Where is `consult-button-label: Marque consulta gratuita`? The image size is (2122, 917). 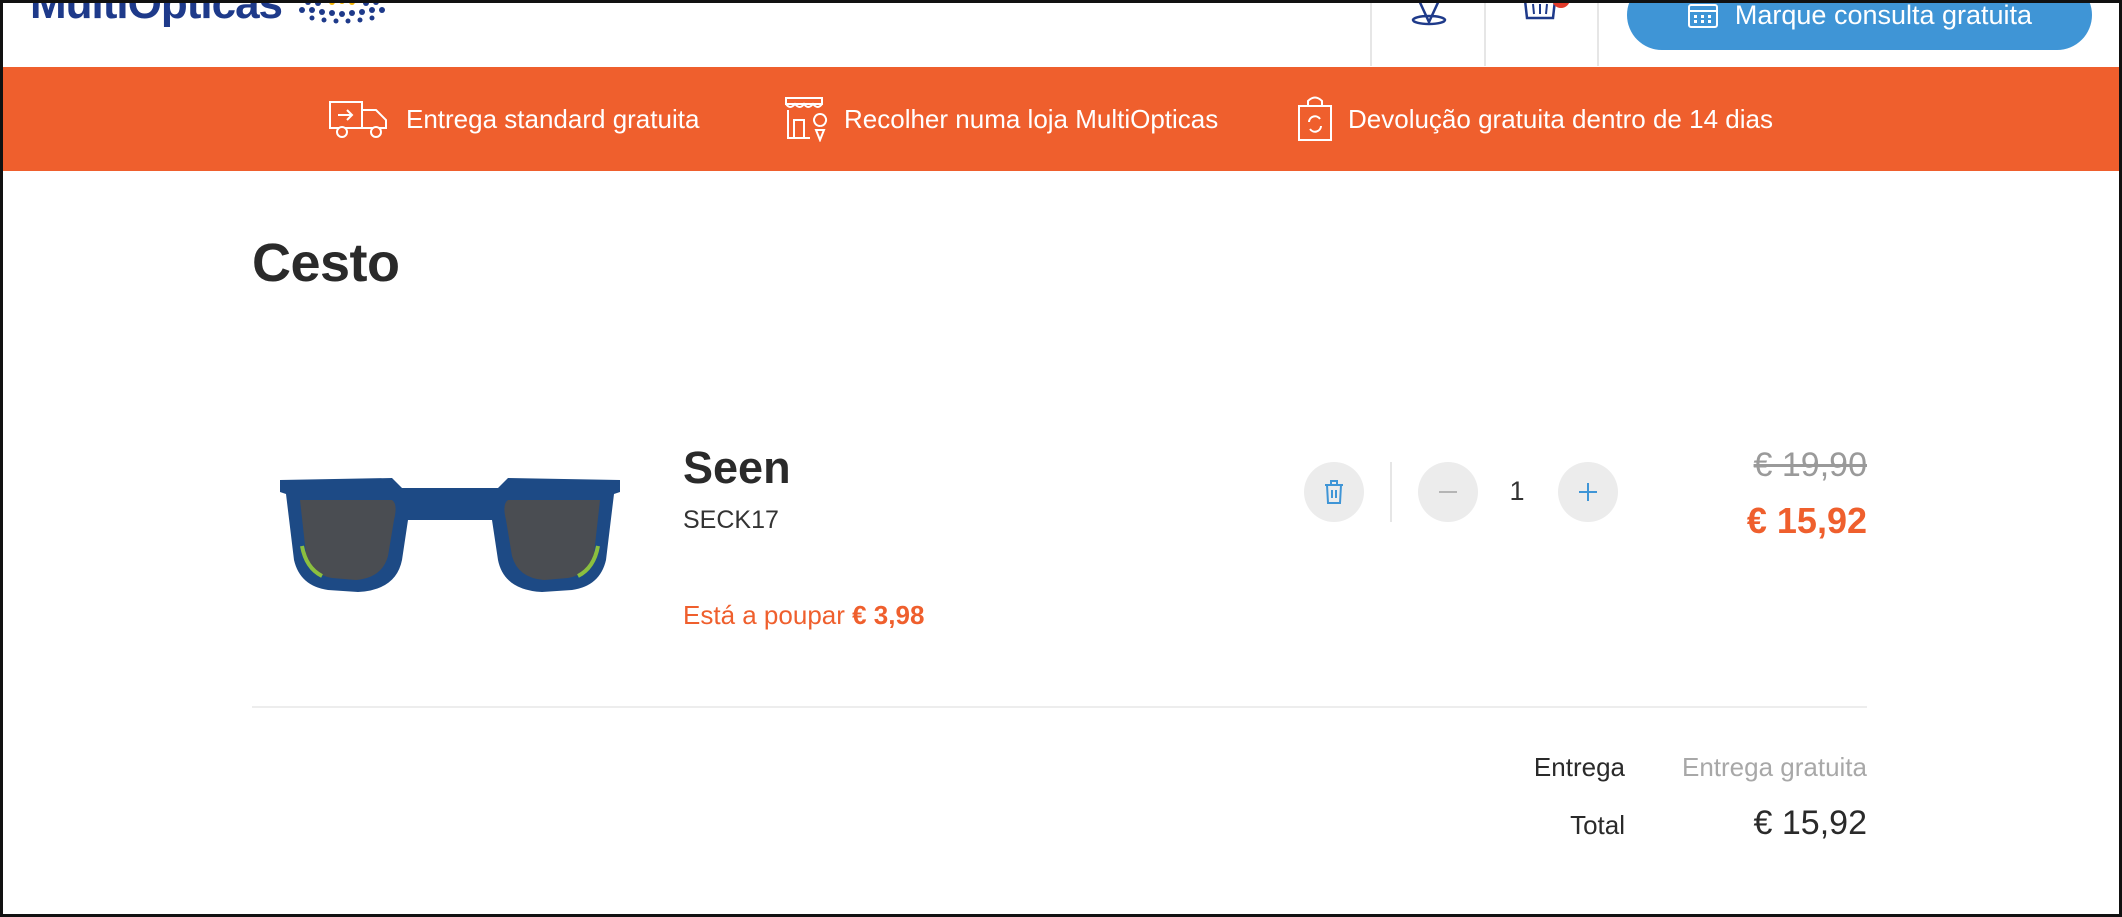
consult-button-label: Marque consulta gratuita is located at coordinates (1883, 15).